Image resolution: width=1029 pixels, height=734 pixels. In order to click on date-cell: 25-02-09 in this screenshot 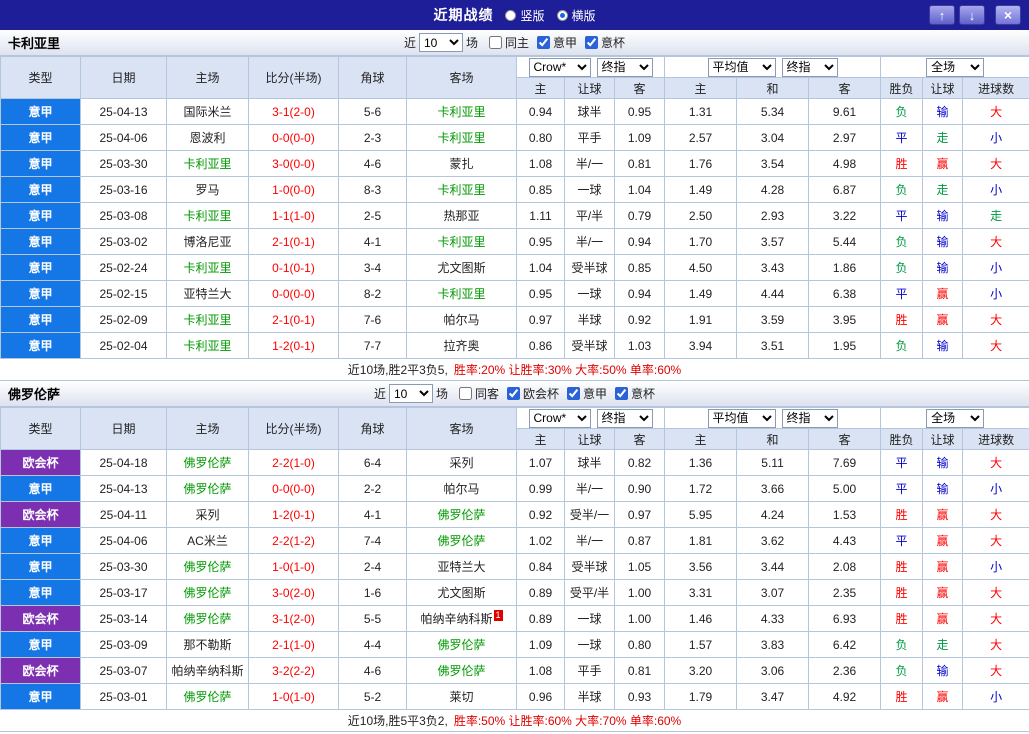, I will do `click(123, 319)`.